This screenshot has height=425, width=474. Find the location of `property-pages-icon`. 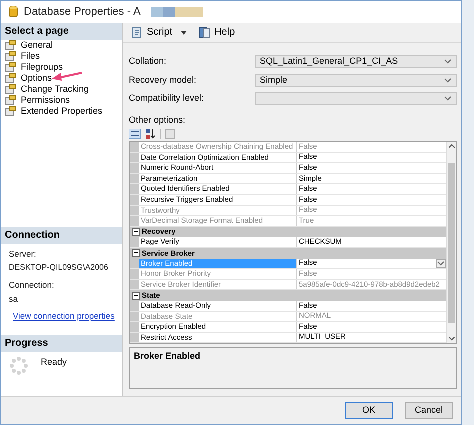

property-pages-icon is located at coordinates (170, 134).